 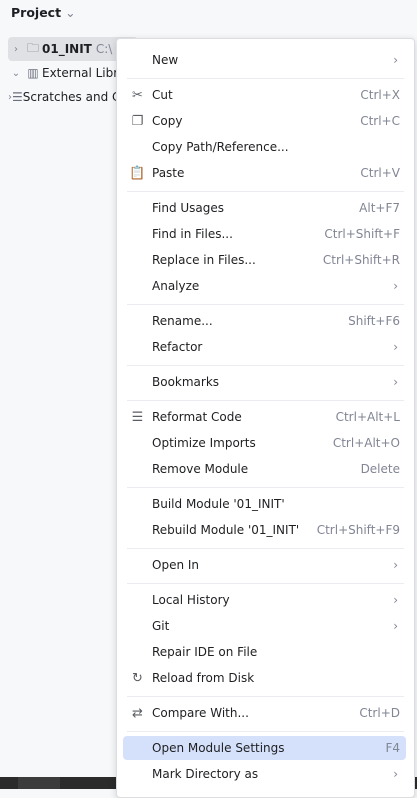 What do you see at coordinates (264, 234) in the screenshot?
I see `menu-item-find-in-files: Find in Files... Ctrl+Shift+F` at bounding box center [264, 234].